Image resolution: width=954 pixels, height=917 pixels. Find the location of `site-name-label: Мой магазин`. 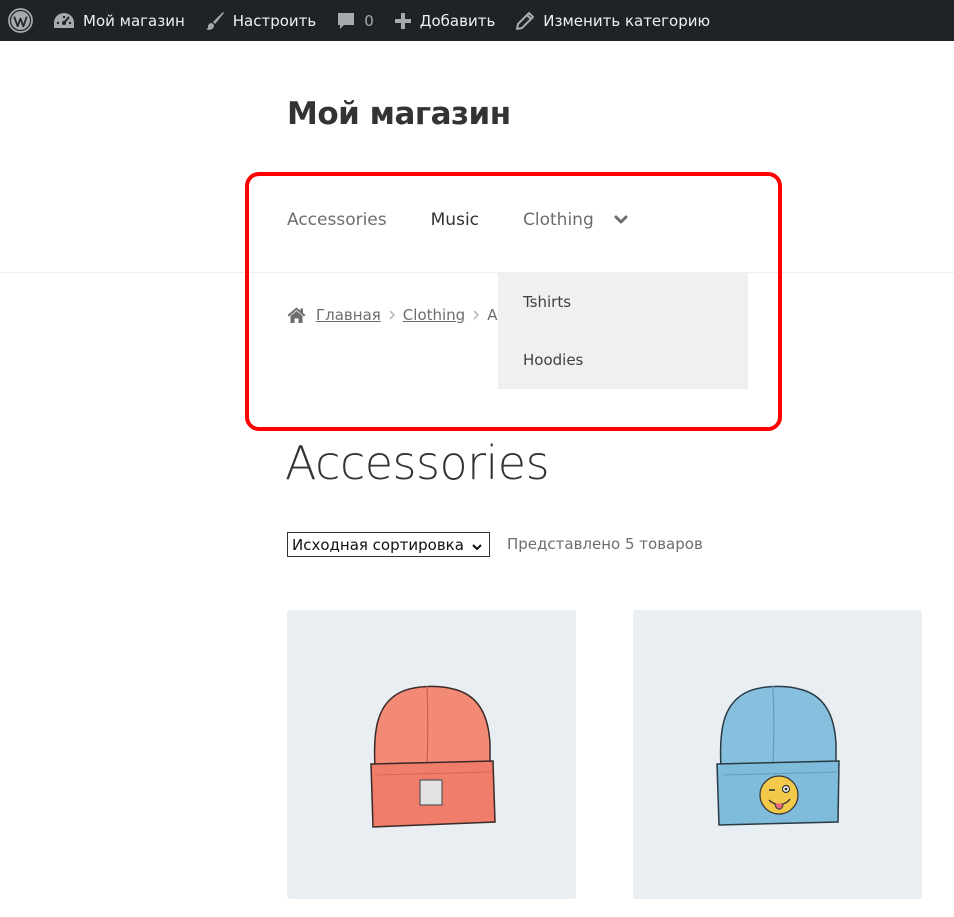

site-name-label: Мой магазин is located at coordinates (134, 20).